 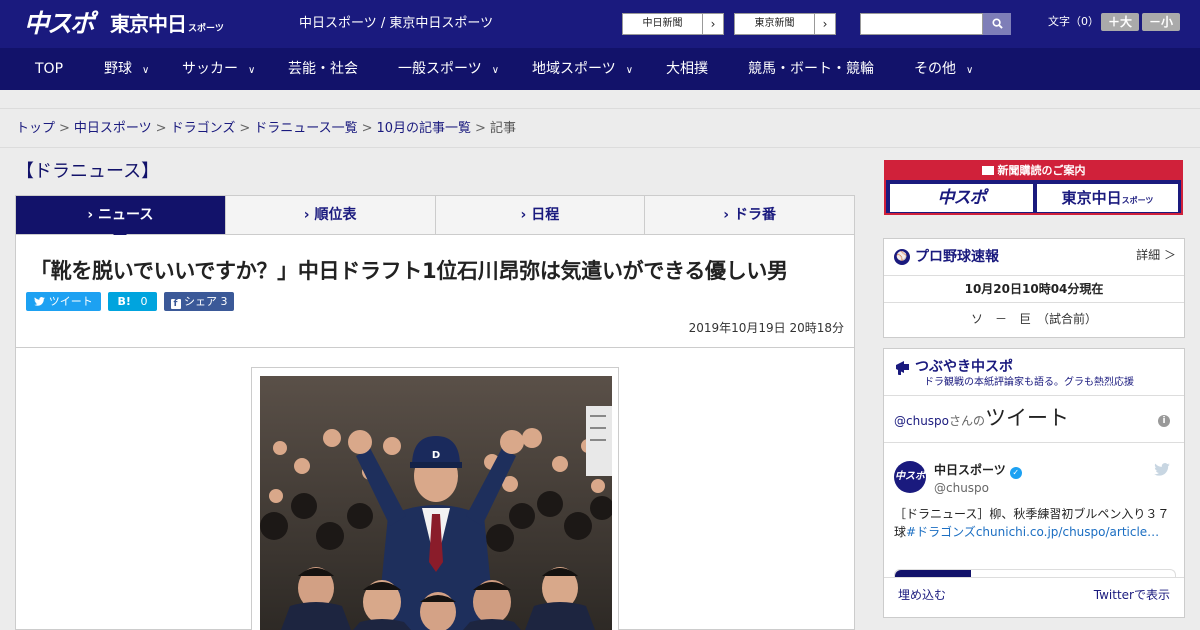 I want to click on font-smaller-button: －小, so click(x=1161, y=22).